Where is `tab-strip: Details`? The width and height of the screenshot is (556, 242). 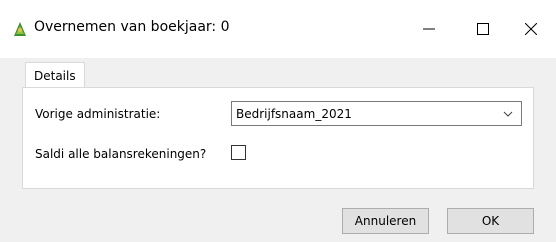 tab-strip: Details is located at coordinates (278, 73).